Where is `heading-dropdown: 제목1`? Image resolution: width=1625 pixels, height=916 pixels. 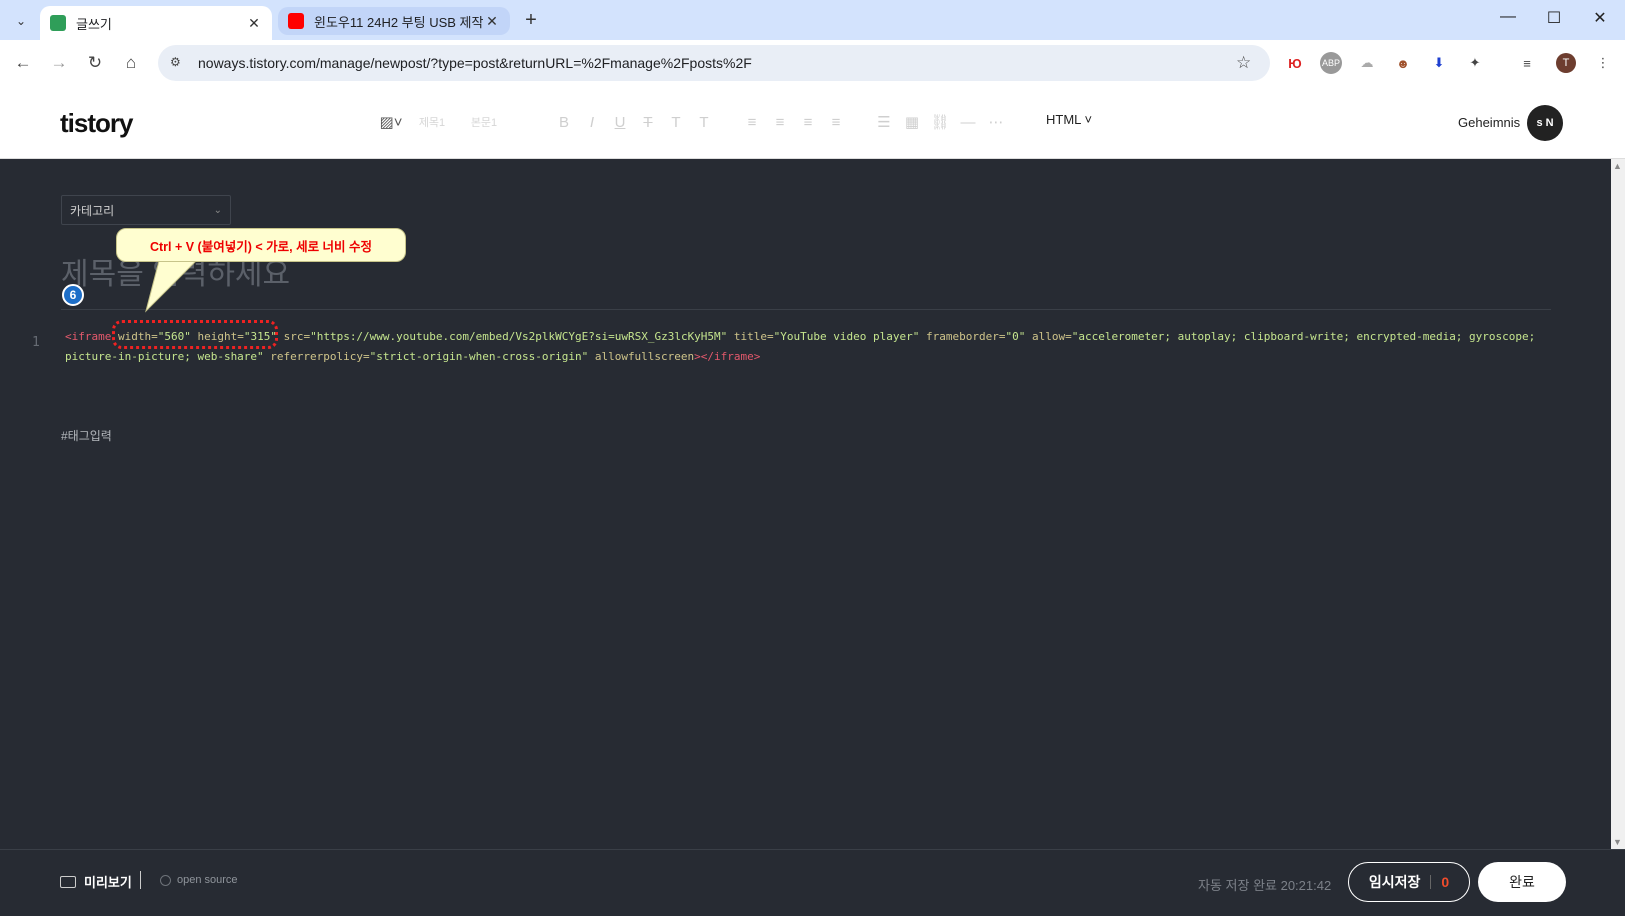
heading-dropdown: 제목1 is located at coordinates (432, 122).